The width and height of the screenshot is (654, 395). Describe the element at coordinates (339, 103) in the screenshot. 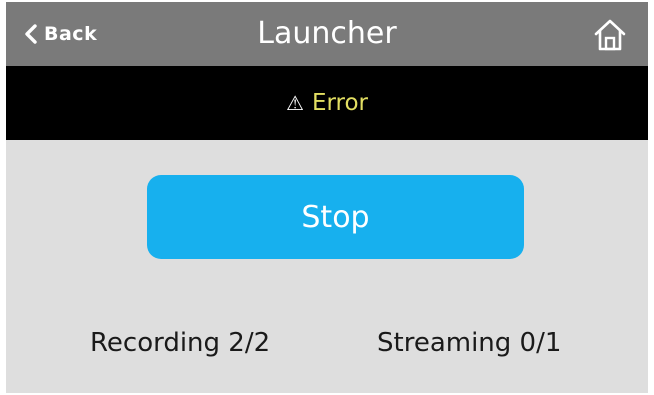

I see `status-text: Error` at that location.